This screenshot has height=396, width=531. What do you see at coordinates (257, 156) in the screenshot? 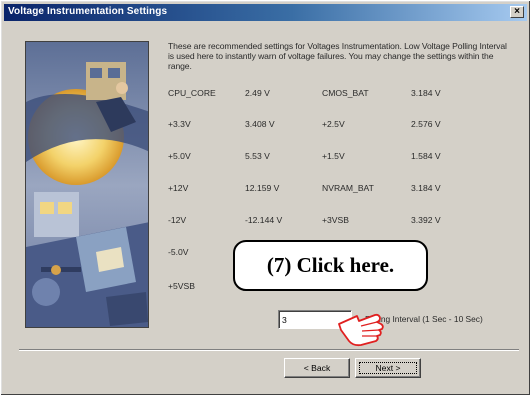
I see `voltage-value: 5.53 V` at bounding box center [257, 156].